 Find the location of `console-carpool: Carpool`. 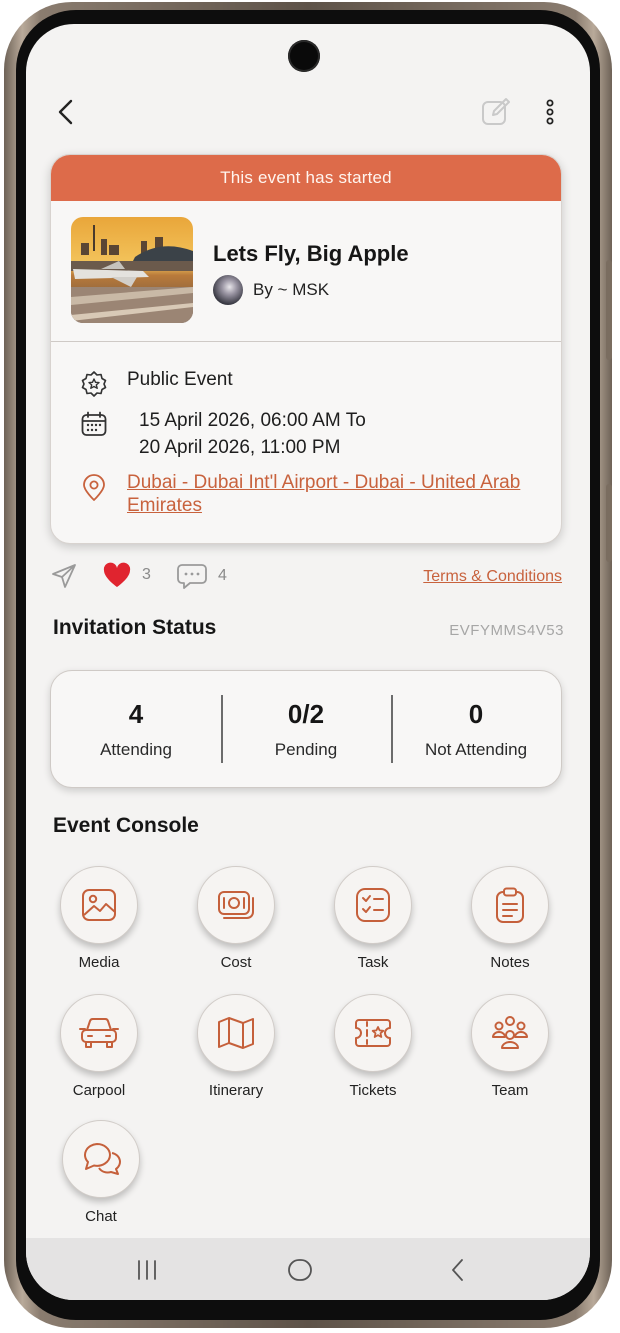

console-carpool: Carpool is located at coordinates (99, 1046).